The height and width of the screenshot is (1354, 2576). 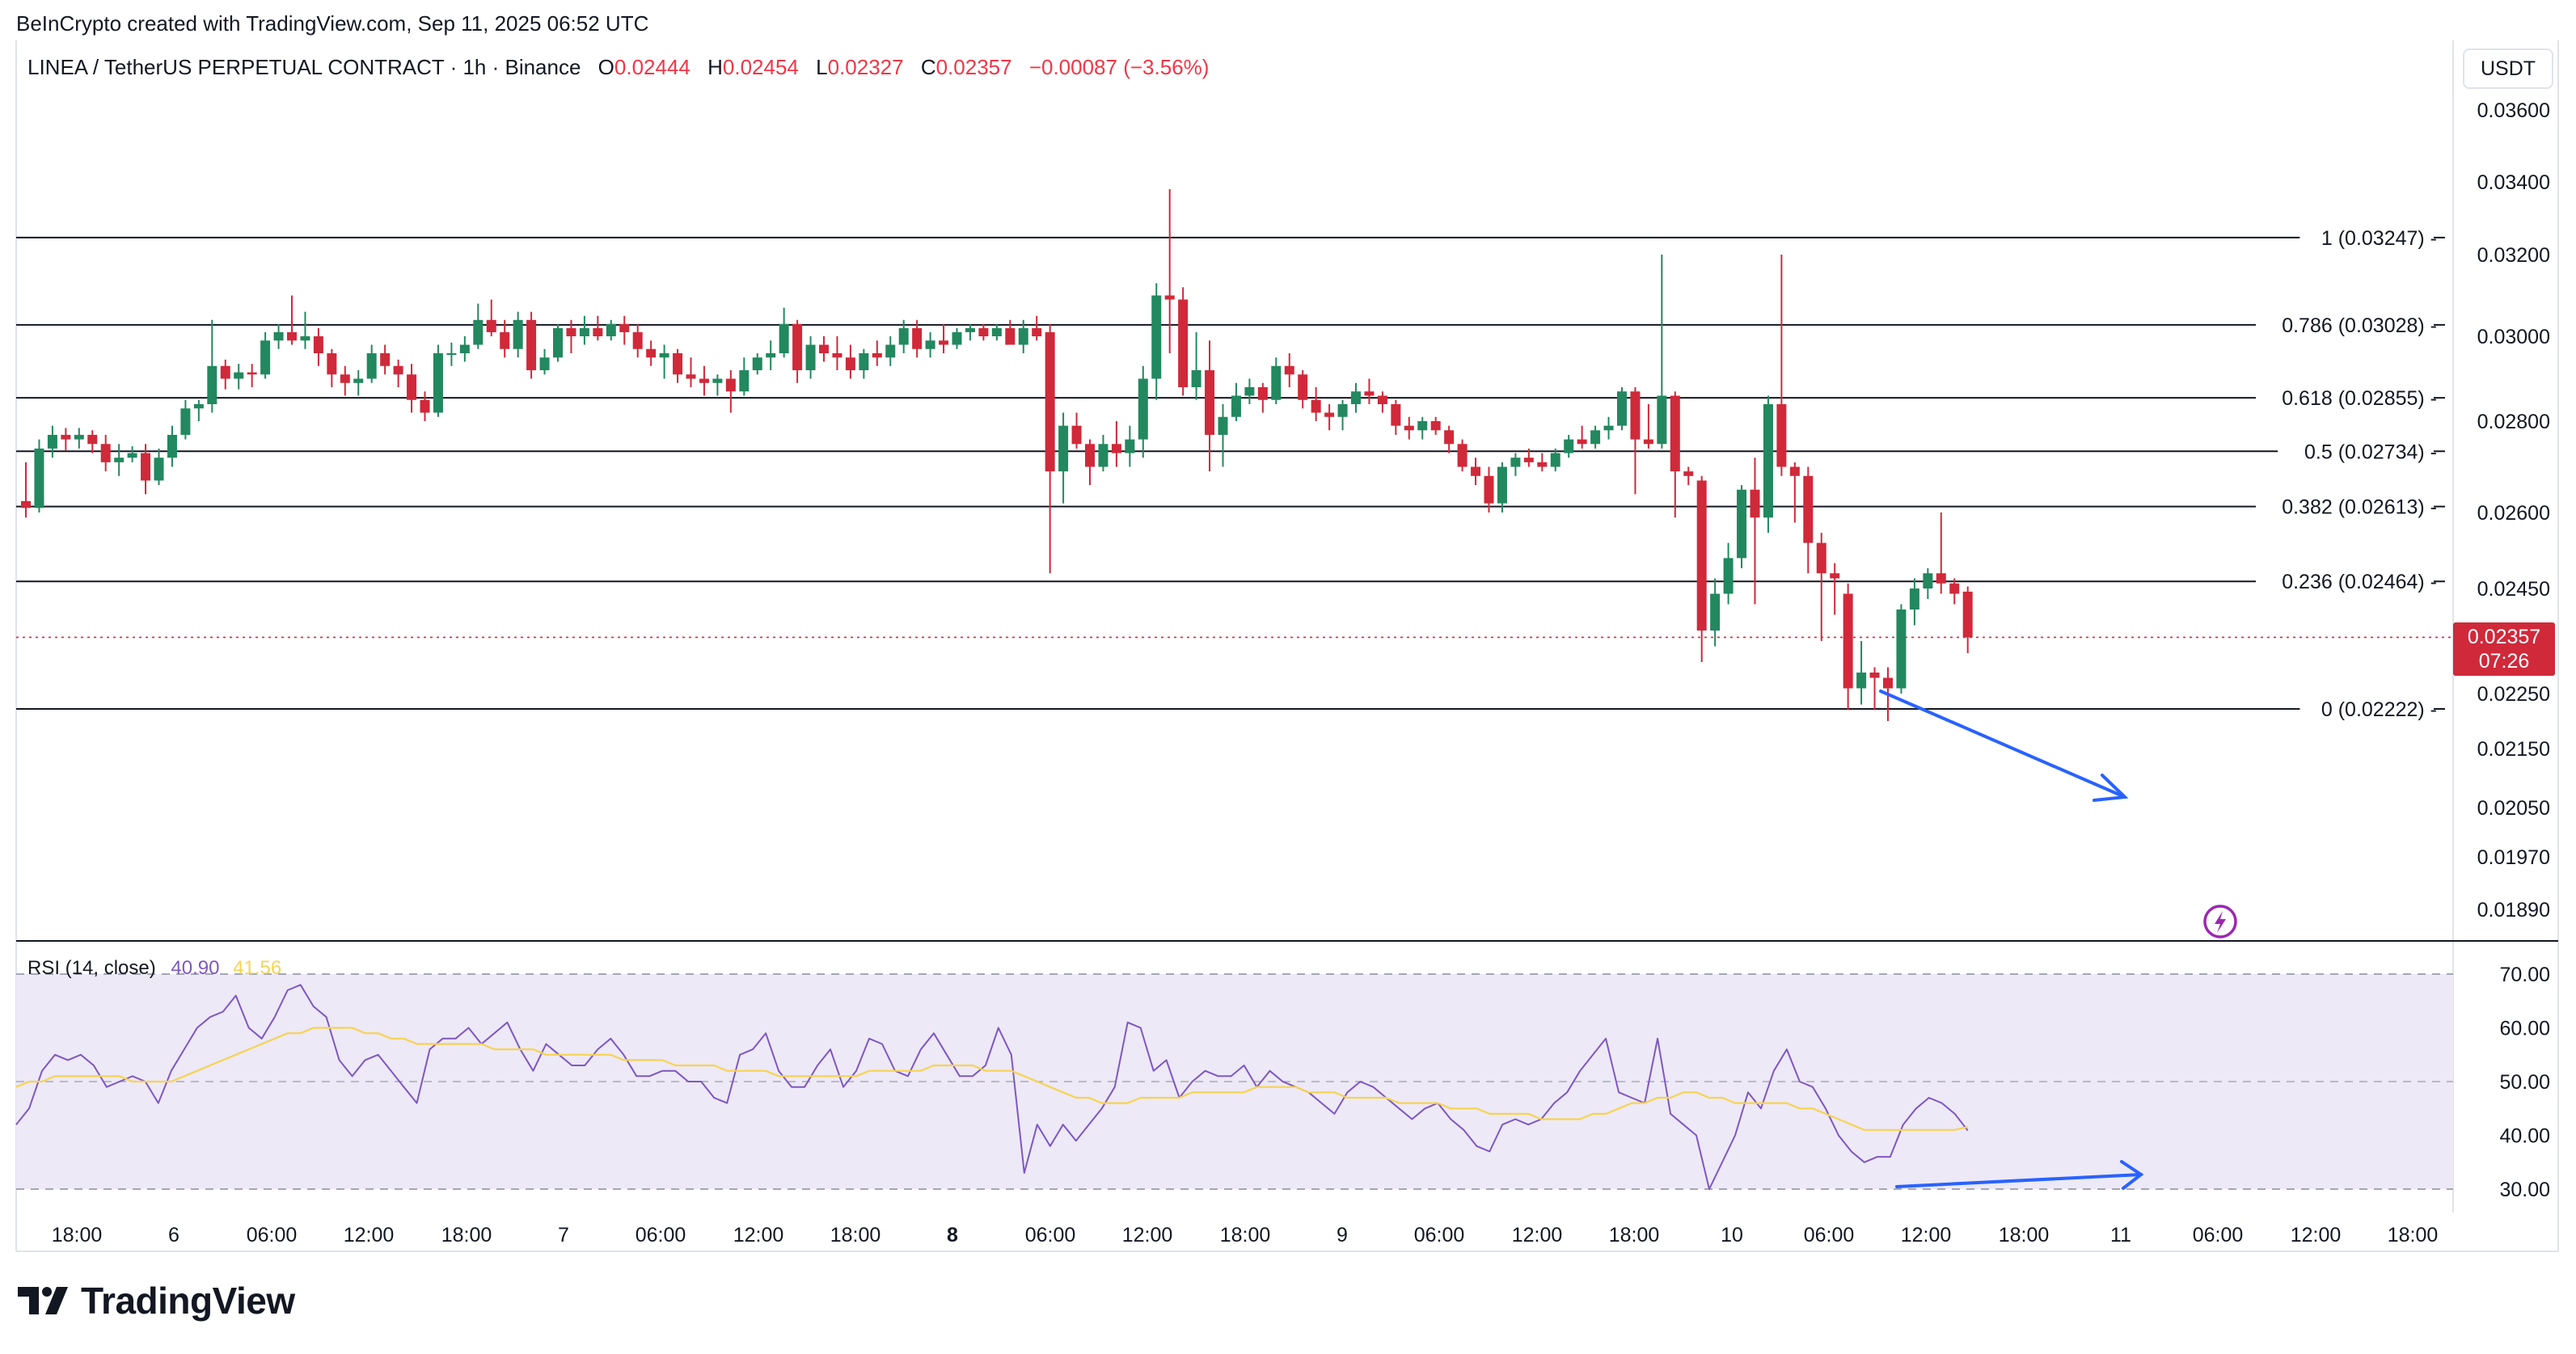 I want to click on price-axis-label: 0.02150, so click(x=2513, y=750).